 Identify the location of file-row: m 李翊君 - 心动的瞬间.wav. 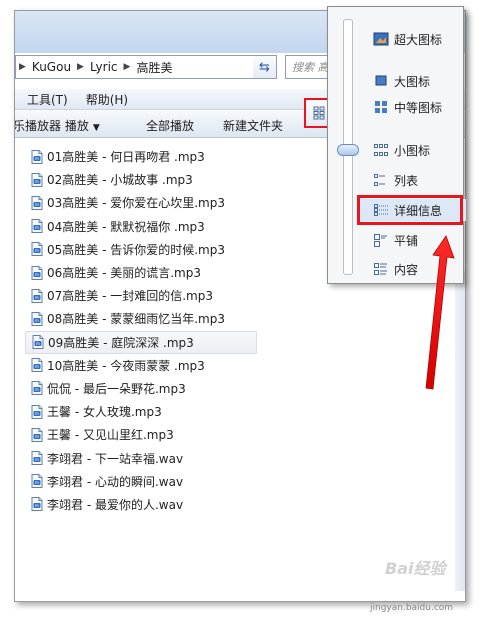
(175, 481).